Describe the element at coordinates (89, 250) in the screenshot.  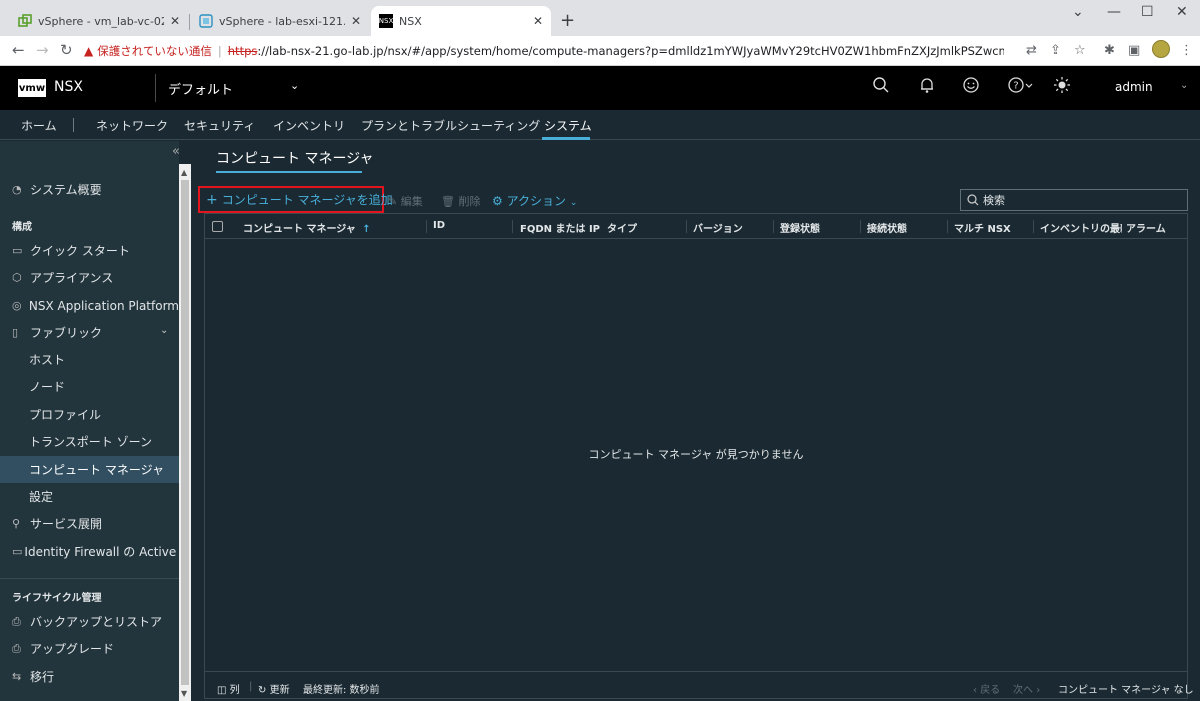
I see `sidebar-item-quick-start: ▭ クイック スタート` at that location.